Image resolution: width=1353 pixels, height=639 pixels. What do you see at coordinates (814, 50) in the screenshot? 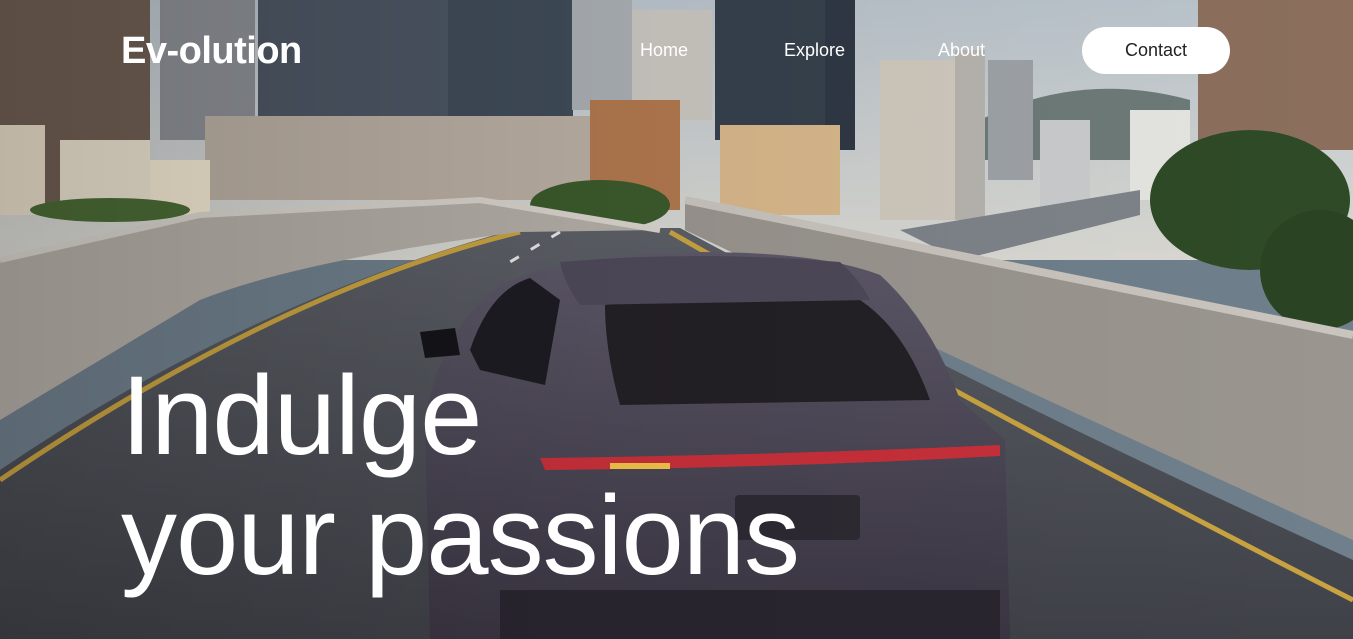
I see `nav-link-explore: Explore` at bounding box center [814, 50].